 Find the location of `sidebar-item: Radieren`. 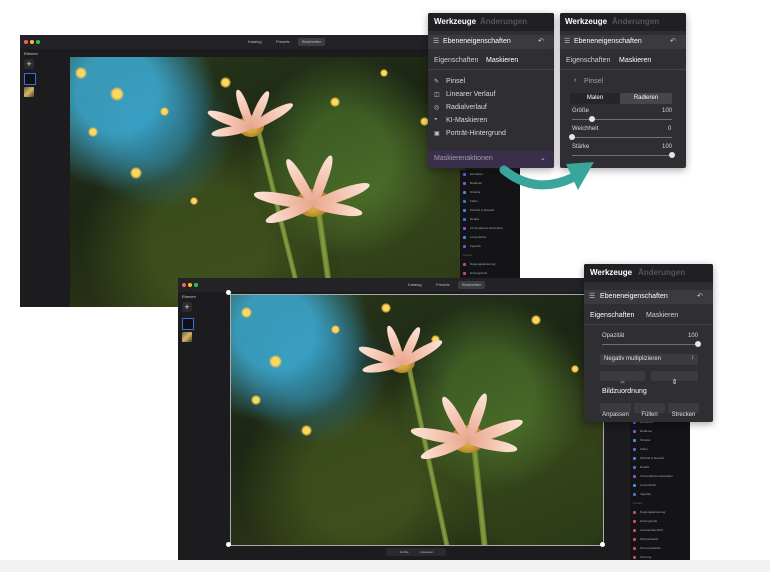

sidebar-item: Radieren is located at coordinates (660, 431).